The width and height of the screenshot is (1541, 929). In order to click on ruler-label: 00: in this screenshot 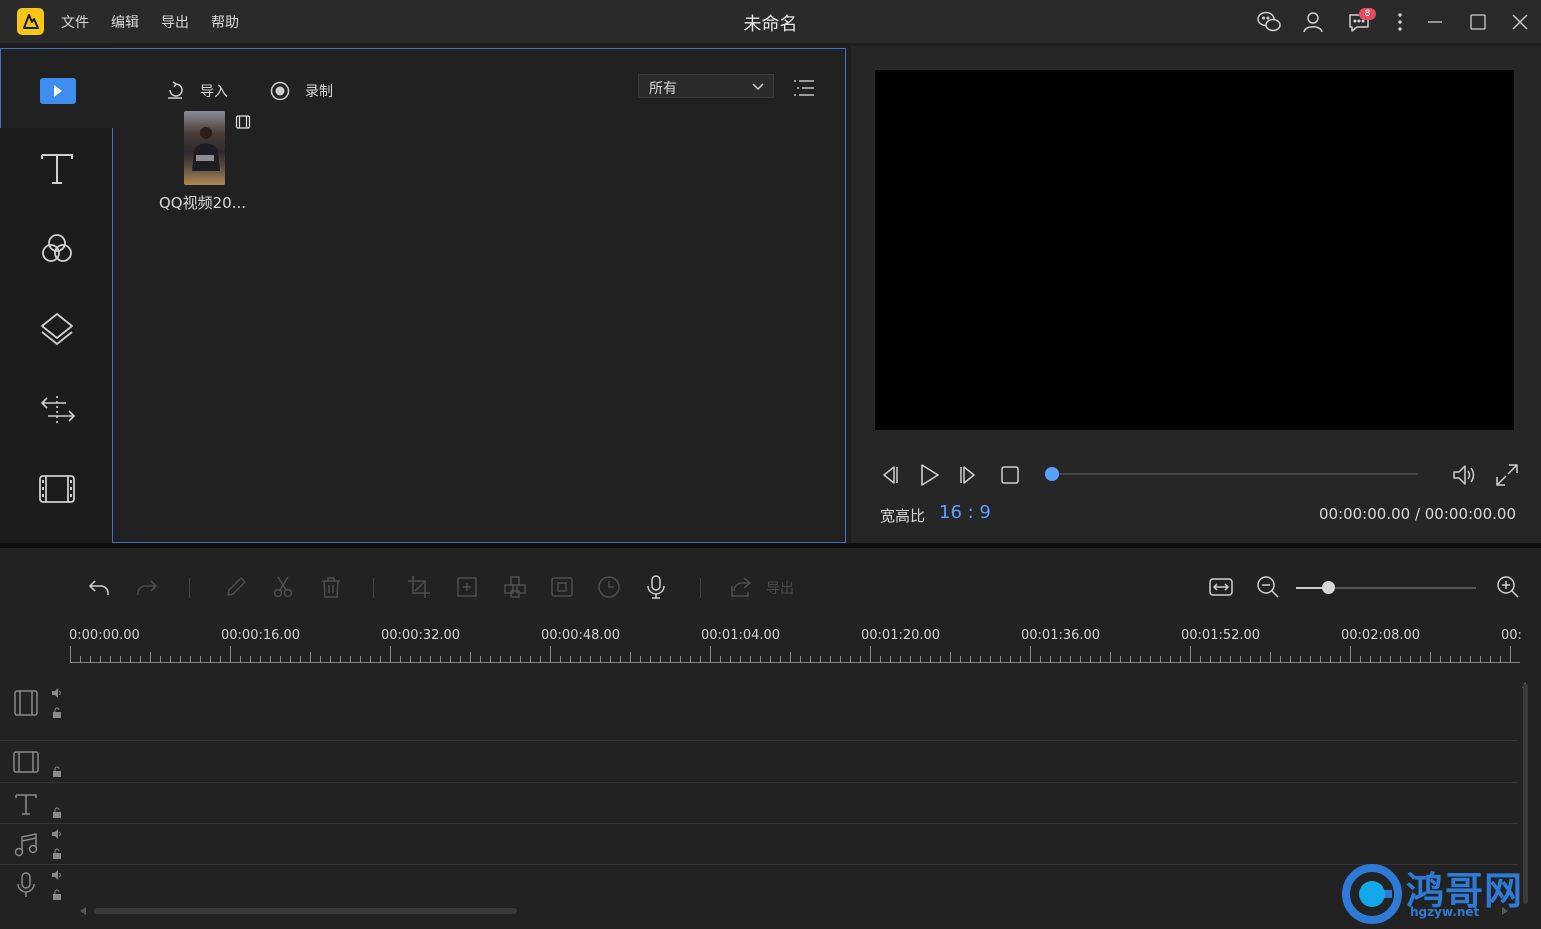, I will do `click(1511, 635)`.